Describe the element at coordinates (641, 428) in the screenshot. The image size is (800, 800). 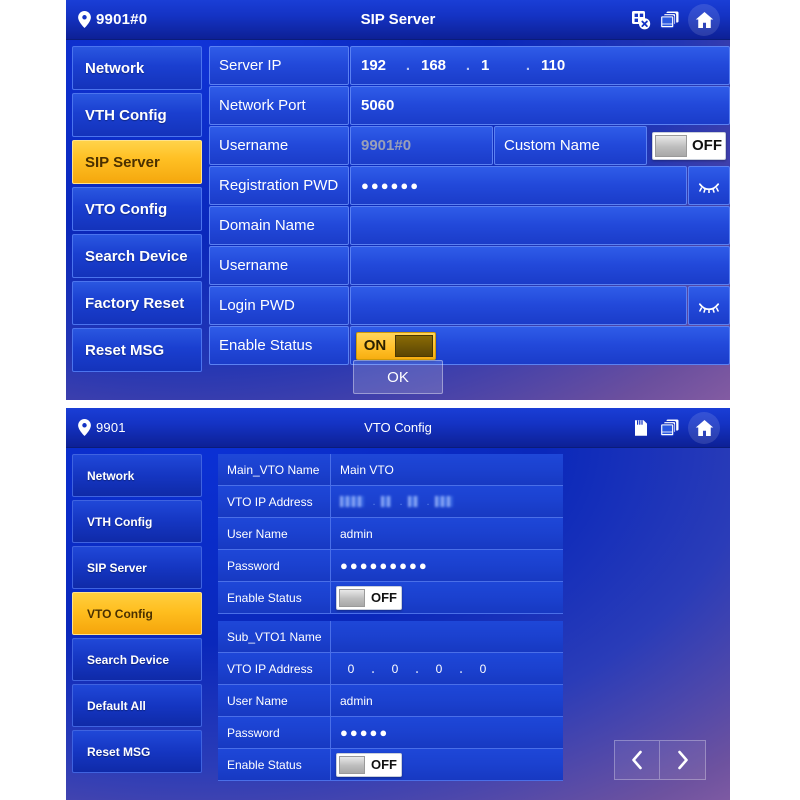
I see `sd-card-icon` at that location.